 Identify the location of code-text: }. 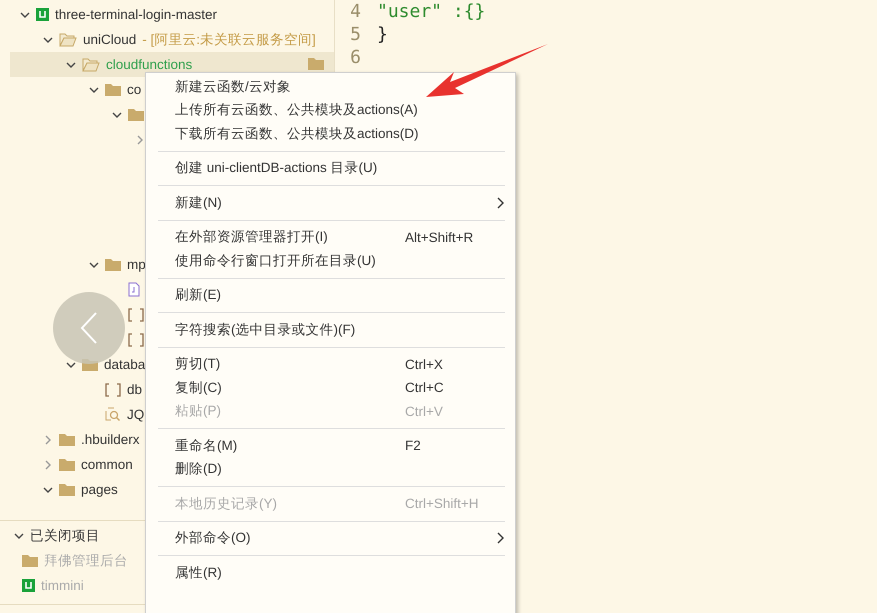
(382, 34).